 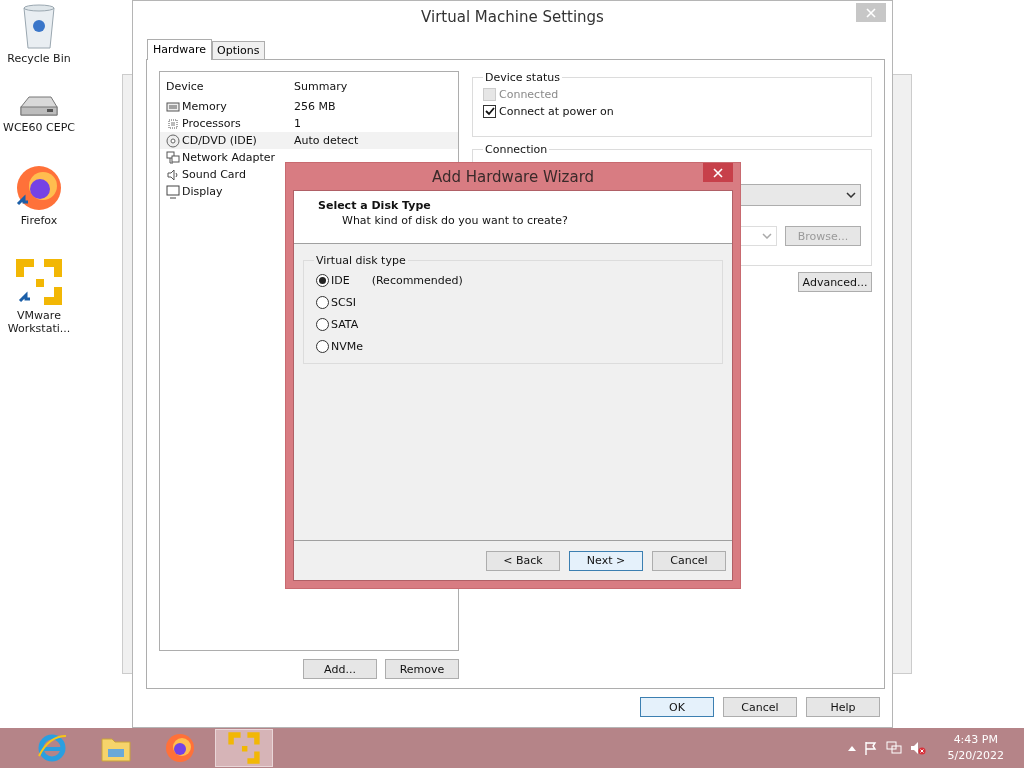 What do you see at coordinates (516, 149) in the screenshot?
I see `group-legend: Connection` at bounding box center [516, 149].